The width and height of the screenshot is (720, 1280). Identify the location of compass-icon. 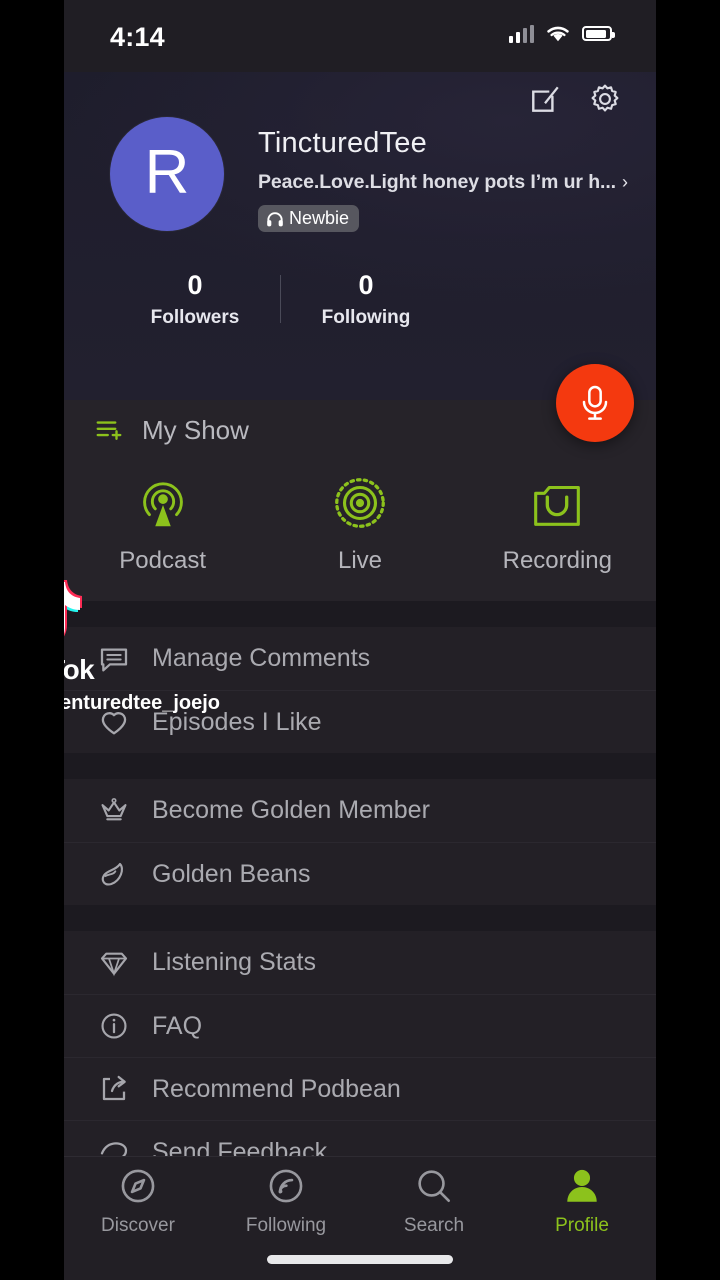
(138, 1186).